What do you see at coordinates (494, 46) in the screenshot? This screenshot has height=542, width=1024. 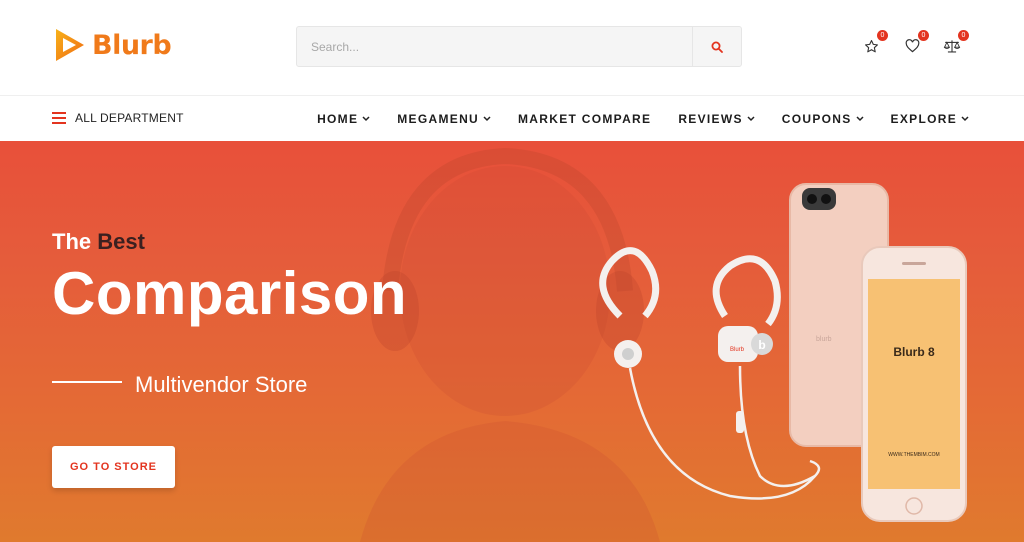 I see `search-input` at bounding box center [494, 46].